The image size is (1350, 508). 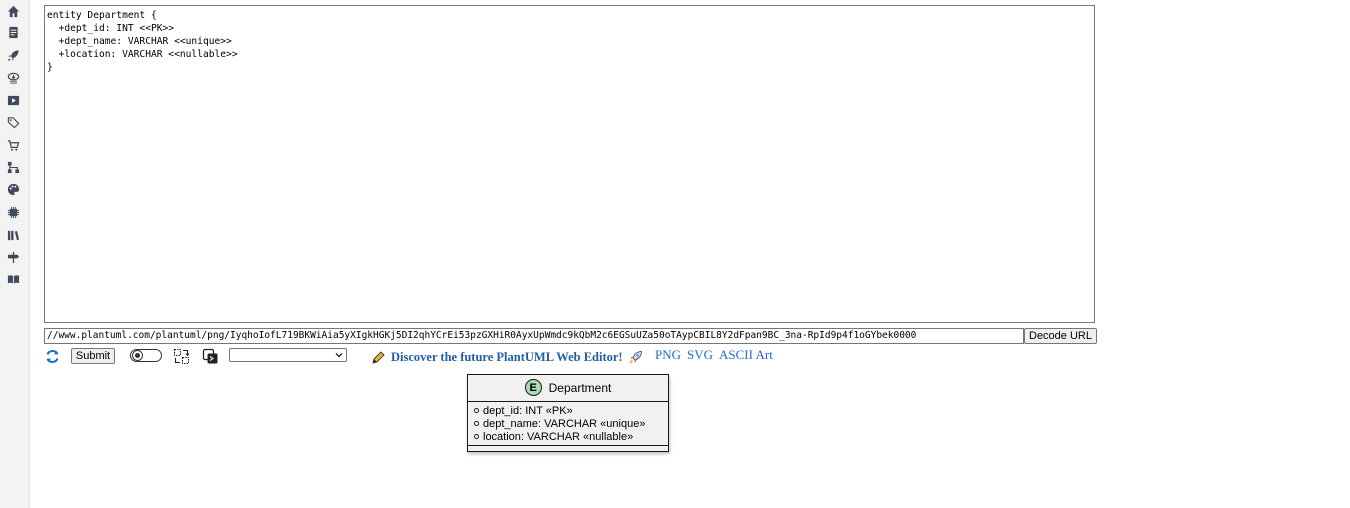 I want to click on refresh-icon, so click(x=52, y=356).